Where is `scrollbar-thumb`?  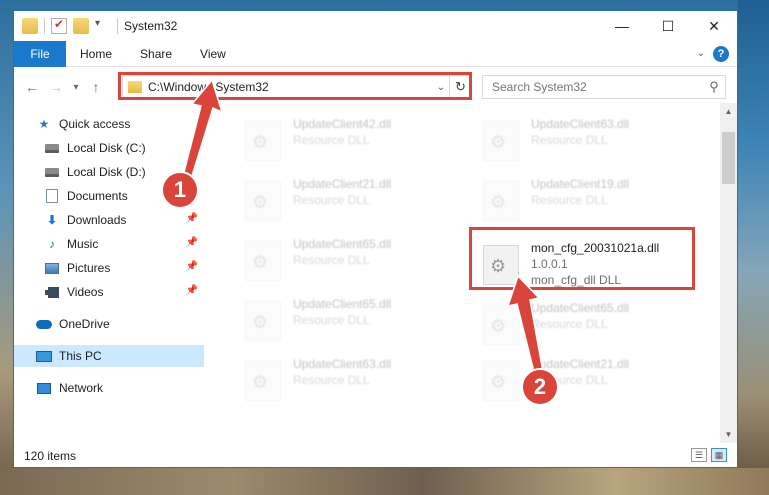 scrollbar-thumb is located at coordinates (728, 158).